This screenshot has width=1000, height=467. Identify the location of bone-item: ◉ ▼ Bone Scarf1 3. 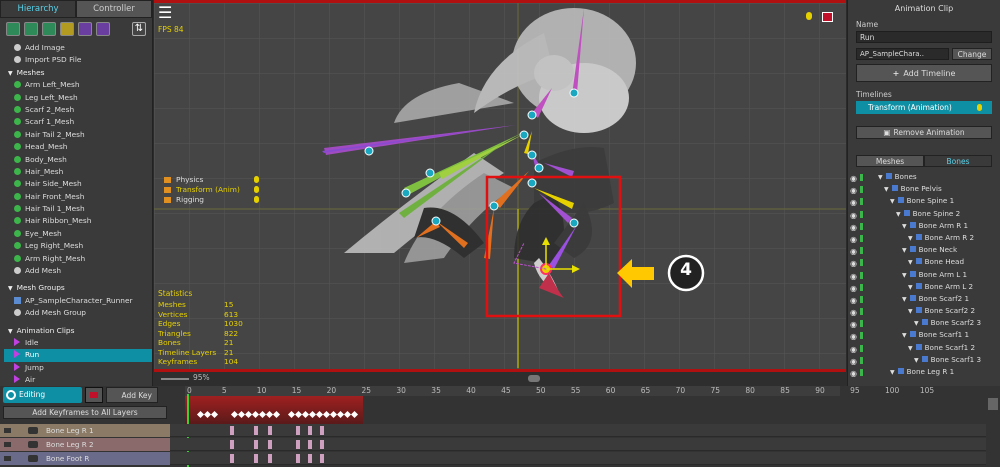
(924, 360).